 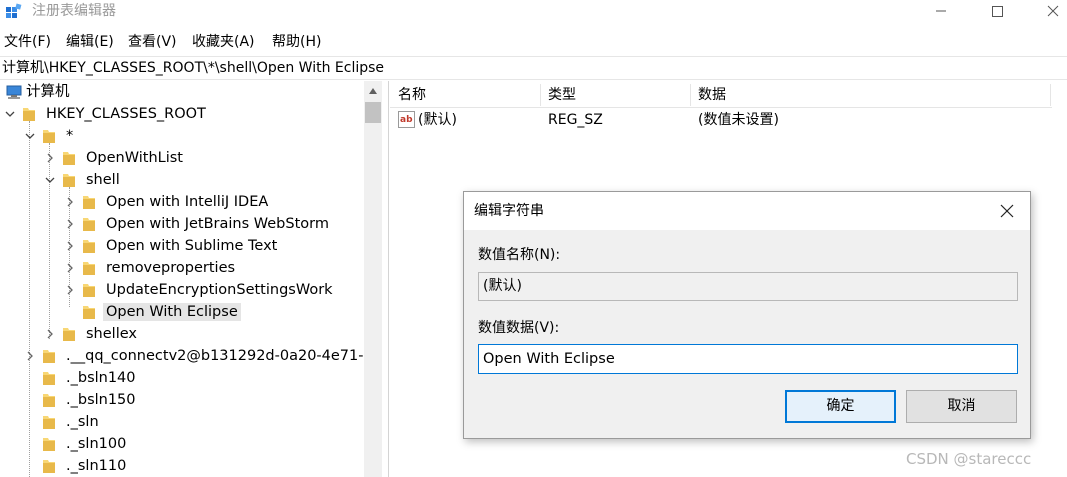 What do you see at coordinates (969, 459) in the screenshot?
I see `watermark: CSDN @stareccc` at bounding box center [969, 459].